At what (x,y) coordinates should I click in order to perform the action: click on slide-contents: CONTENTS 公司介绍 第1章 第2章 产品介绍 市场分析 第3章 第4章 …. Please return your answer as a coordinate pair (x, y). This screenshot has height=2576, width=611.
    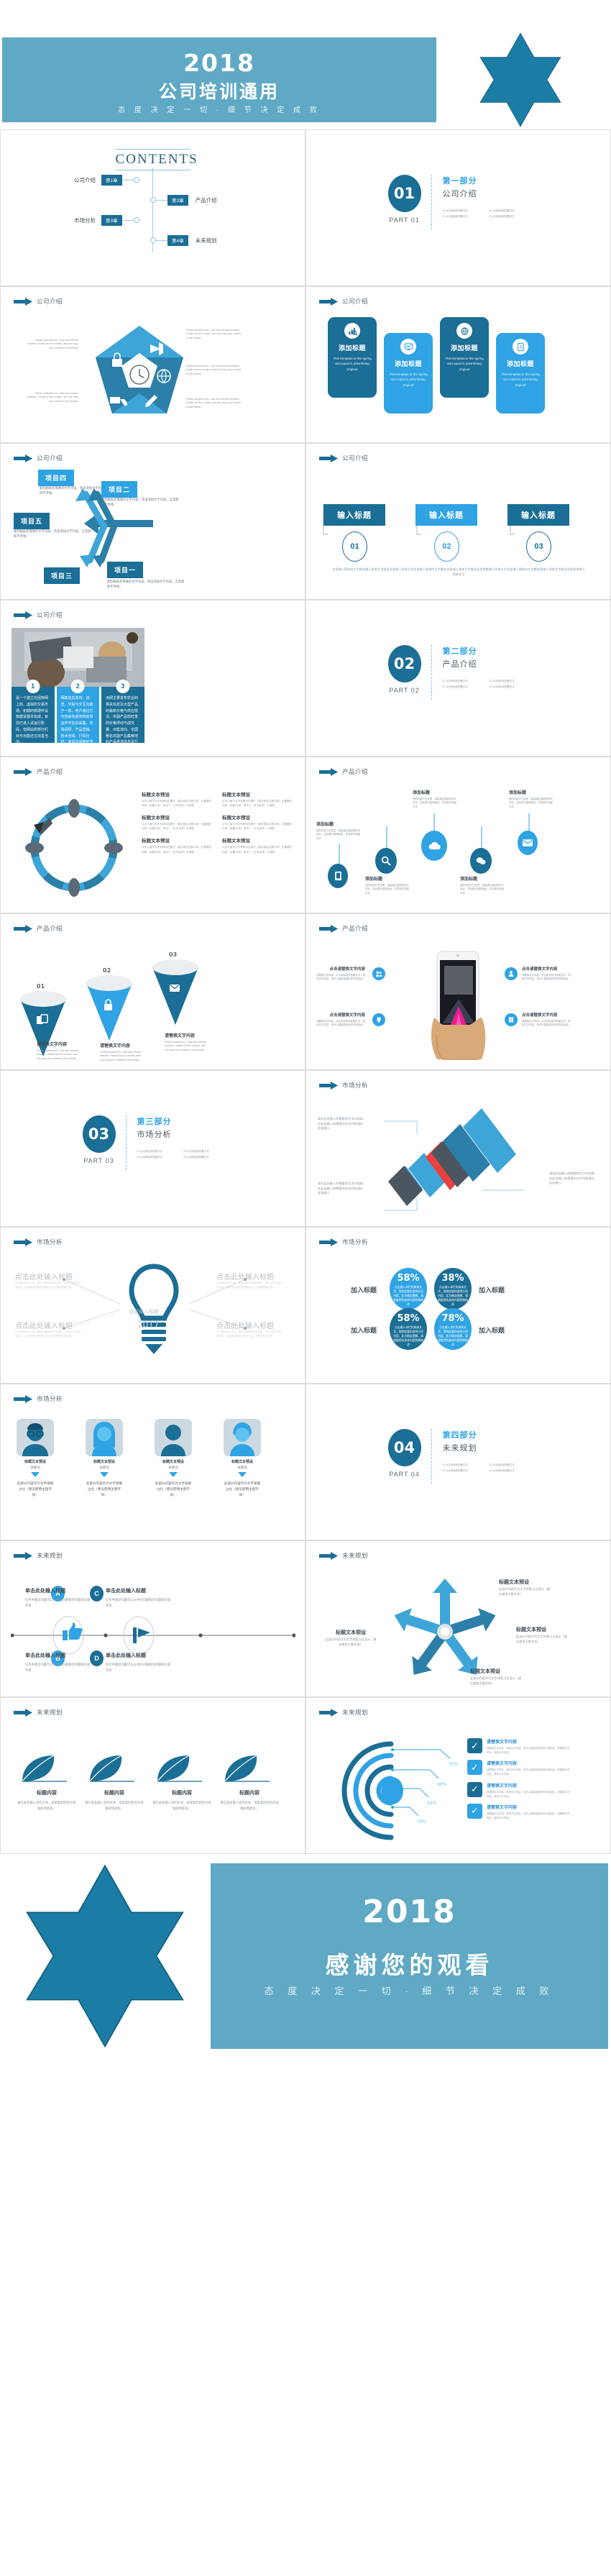
    Looking at the image, I should click on (153, 208).